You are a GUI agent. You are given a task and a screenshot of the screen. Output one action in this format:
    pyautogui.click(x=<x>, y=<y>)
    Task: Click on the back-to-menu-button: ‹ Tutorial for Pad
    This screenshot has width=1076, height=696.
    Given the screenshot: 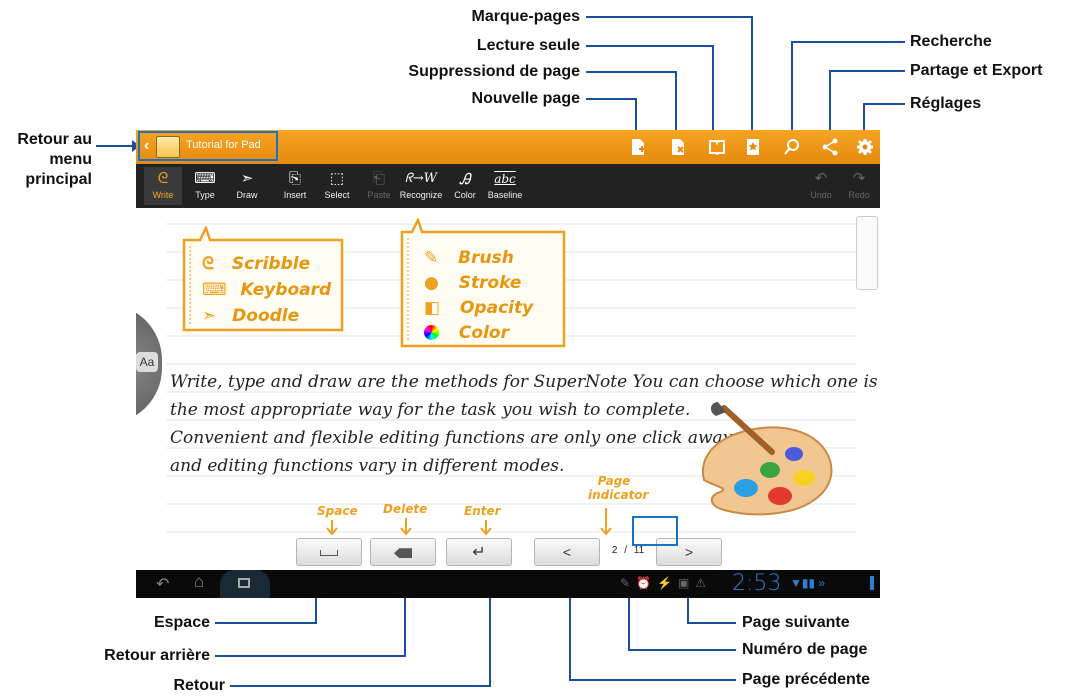 What is the action you would take?
    pyautogui.click(x=208, y=146)
    